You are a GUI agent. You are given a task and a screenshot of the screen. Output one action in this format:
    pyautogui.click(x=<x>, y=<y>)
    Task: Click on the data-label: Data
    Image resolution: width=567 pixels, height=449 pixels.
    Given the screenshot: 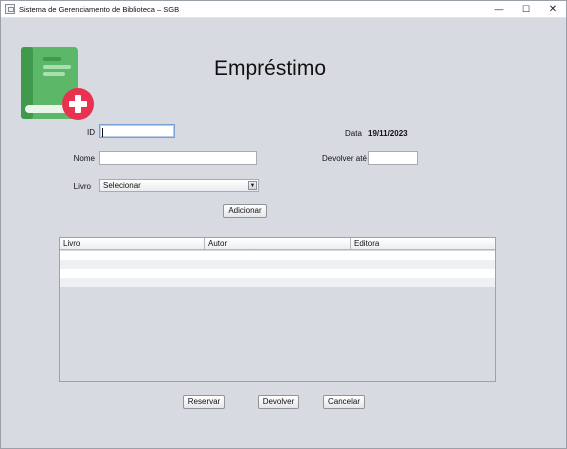 What is the action you would take?
    pyautogui.click(x=353, y=133)
    